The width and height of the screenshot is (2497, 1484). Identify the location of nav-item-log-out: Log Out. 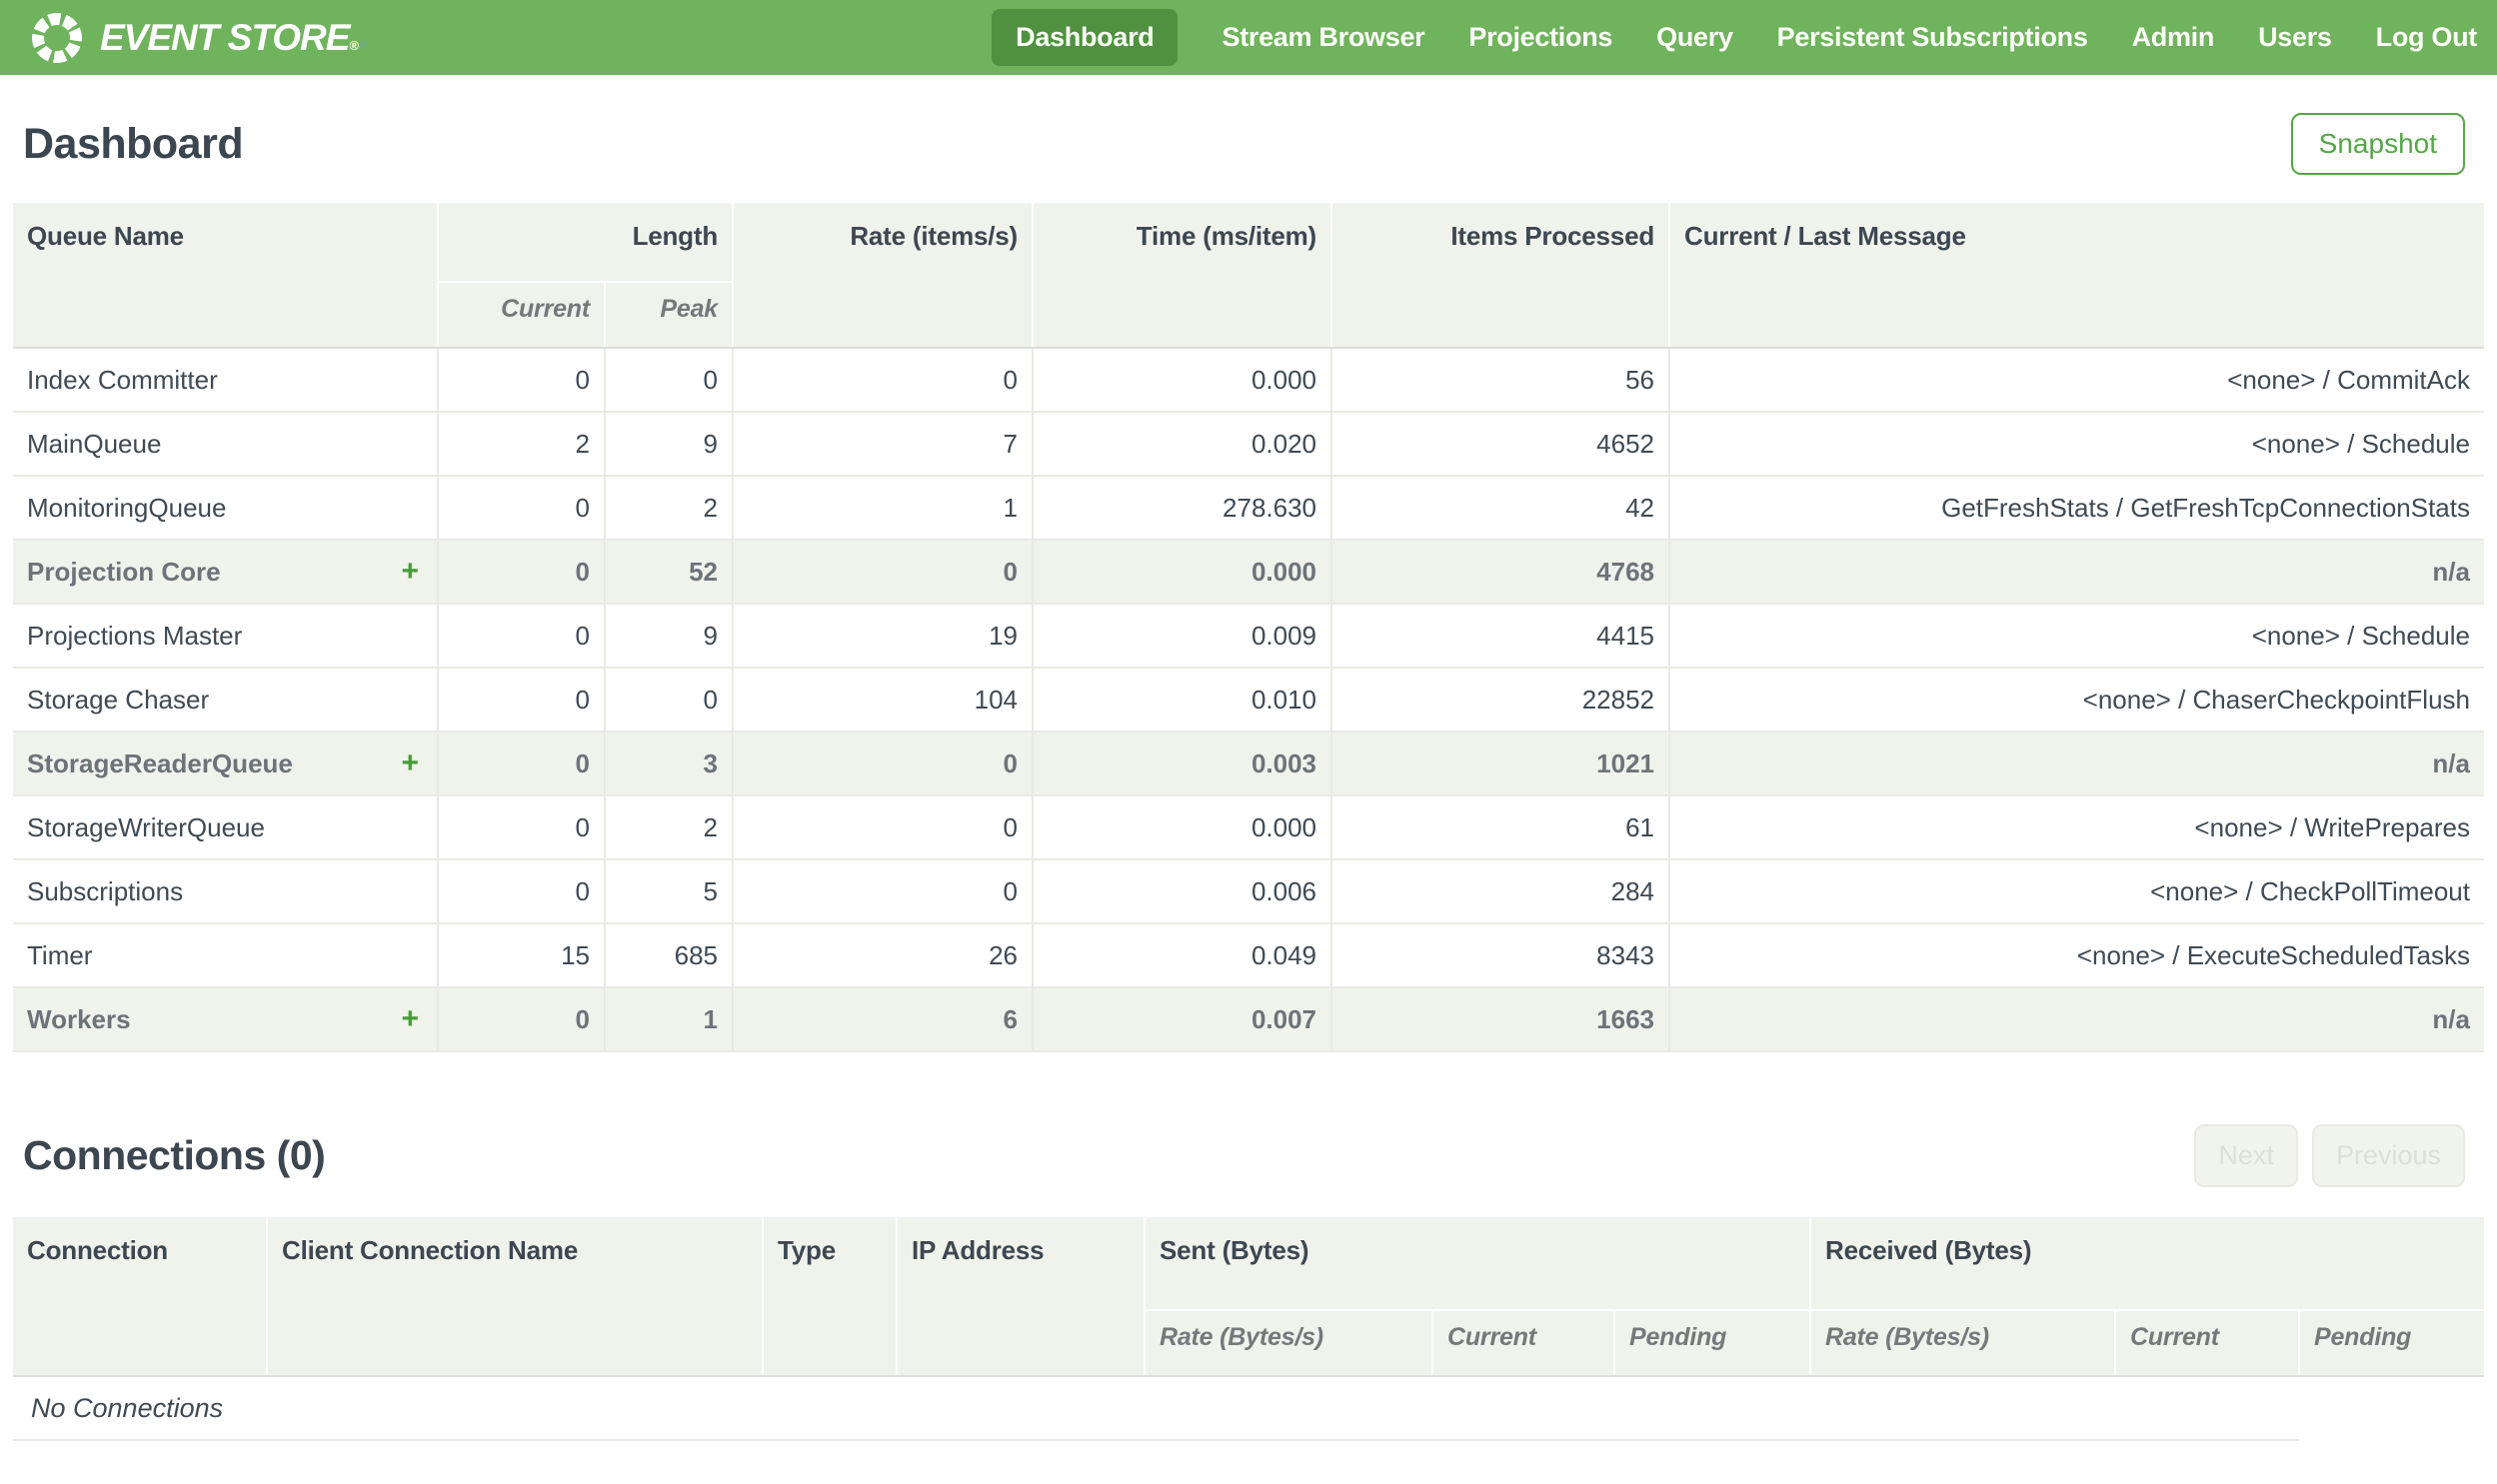
(2427, 37).